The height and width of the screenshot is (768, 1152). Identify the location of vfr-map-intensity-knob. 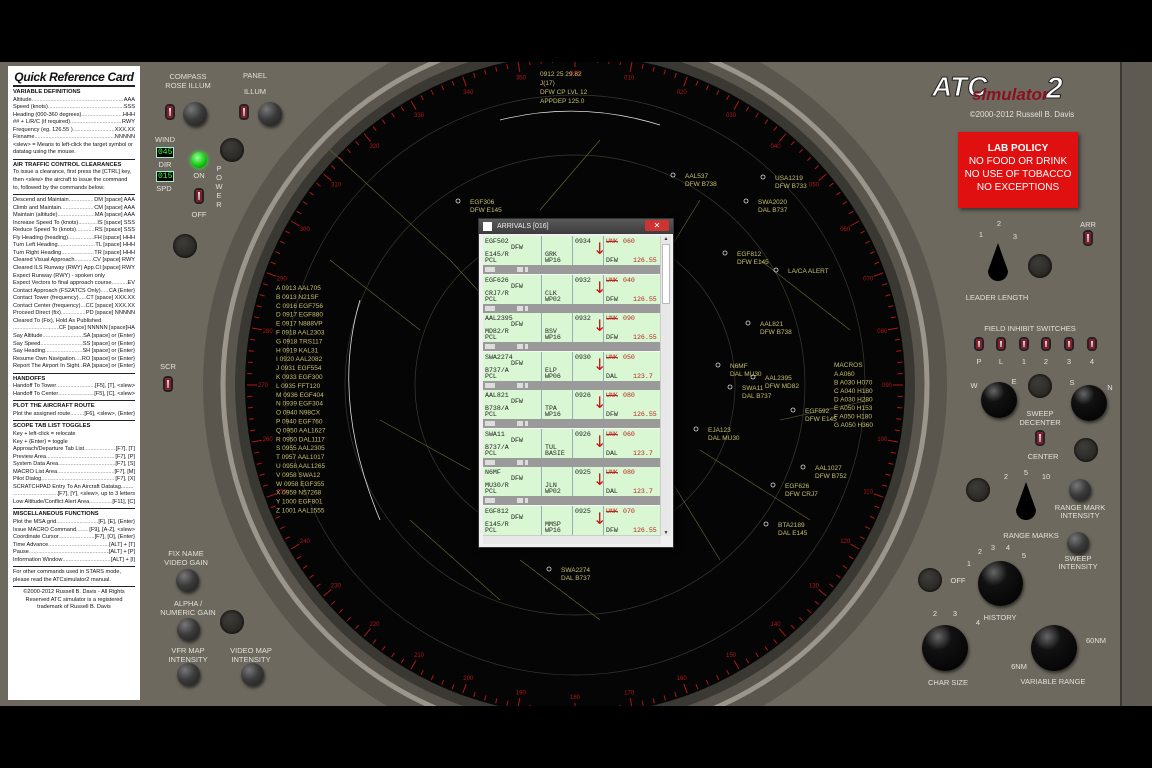
(188, 674).